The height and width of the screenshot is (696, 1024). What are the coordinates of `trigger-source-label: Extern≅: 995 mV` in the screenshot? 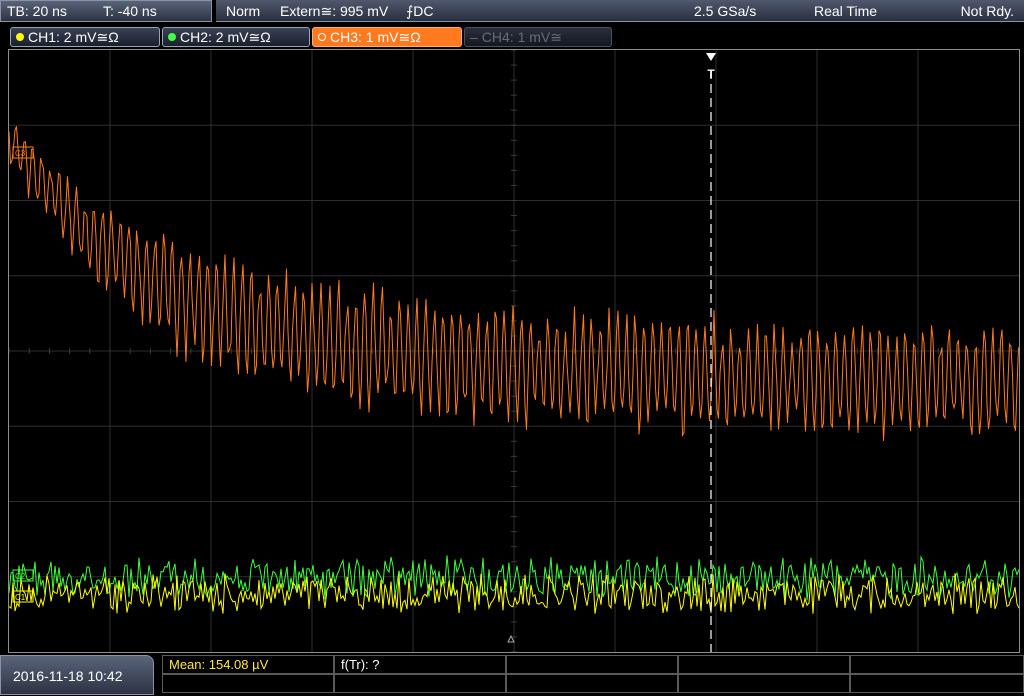 It's located at (334, 11).